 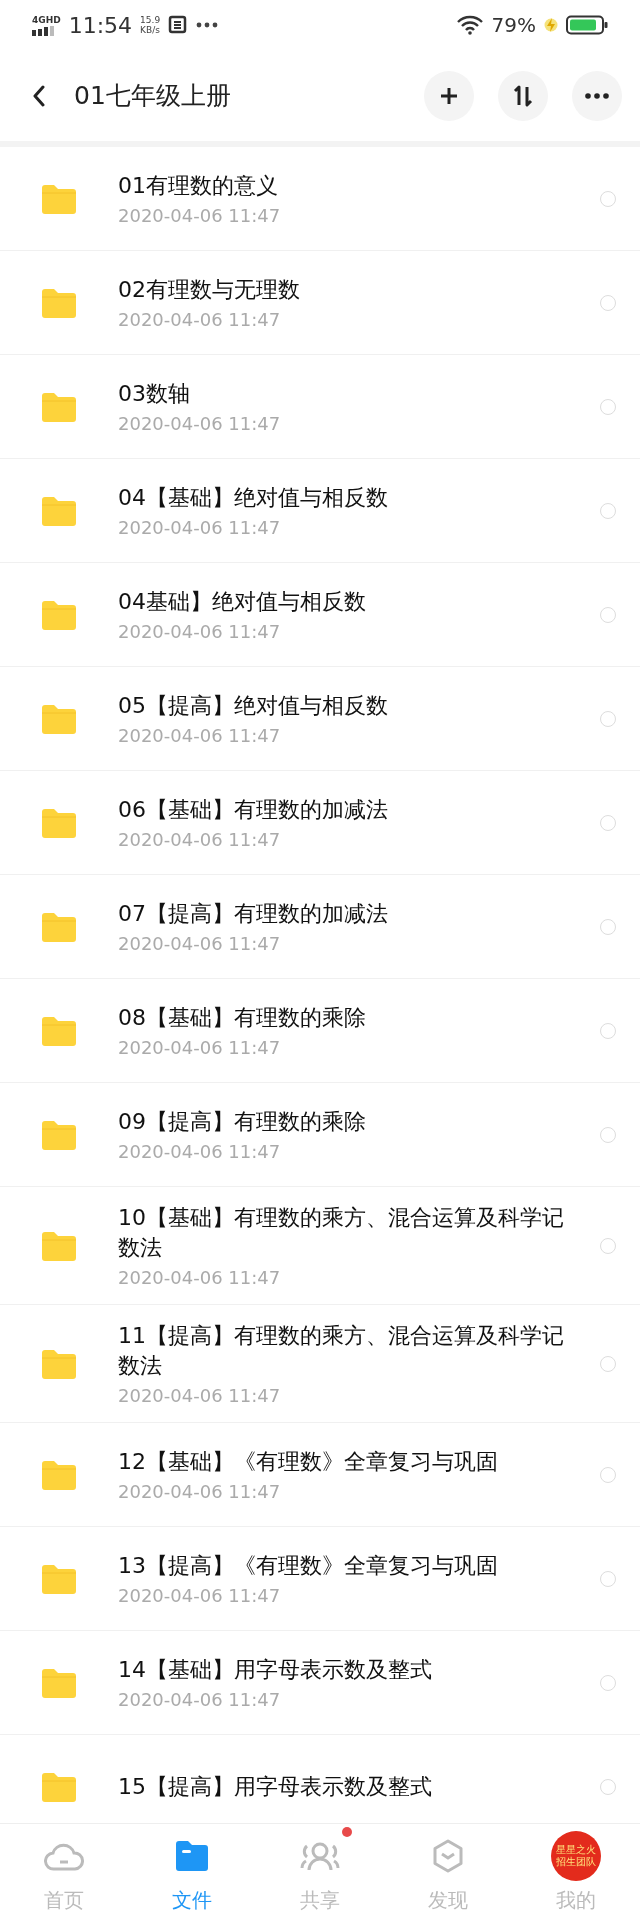 I want to click on file-row: 09【提高】有理数的乘除 2020-04-06 11:47, so click(x=320, y=1135).